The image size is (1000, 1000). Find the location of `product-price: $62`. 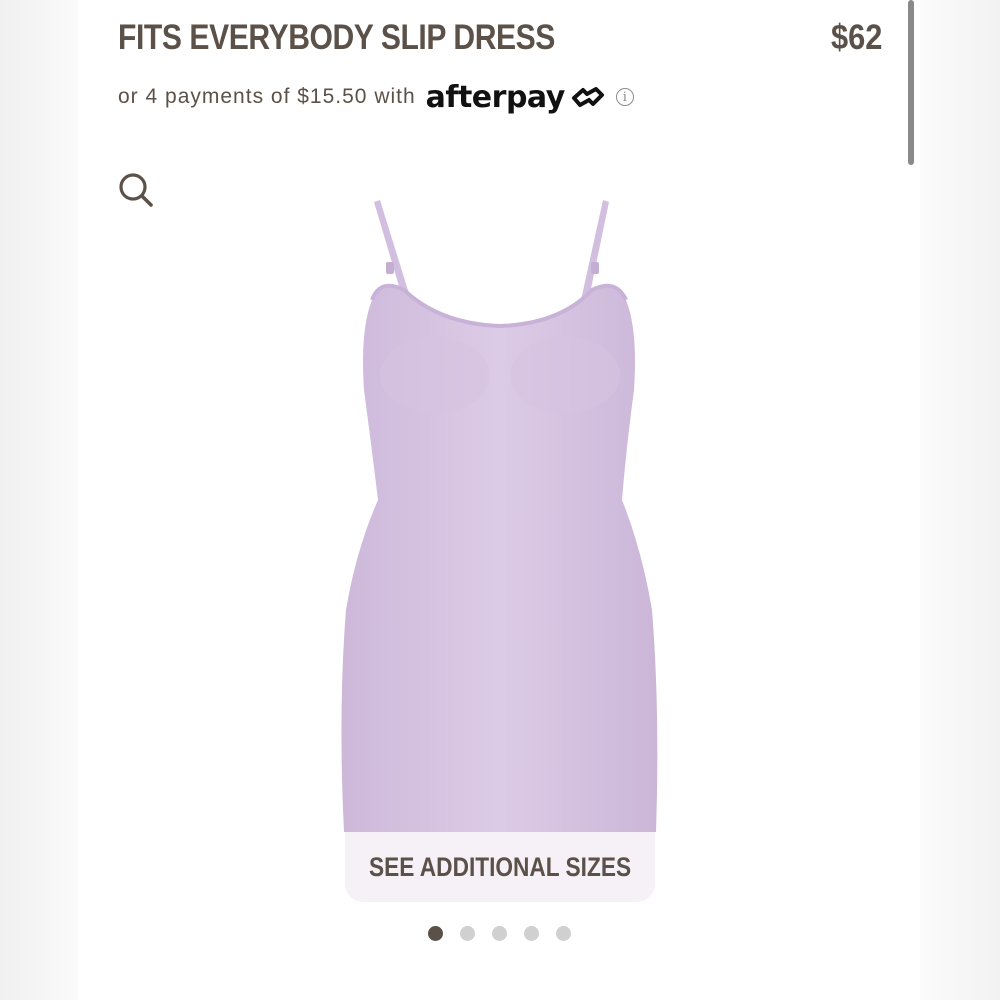

product-price: $62 is located at coordinates (856, 37).